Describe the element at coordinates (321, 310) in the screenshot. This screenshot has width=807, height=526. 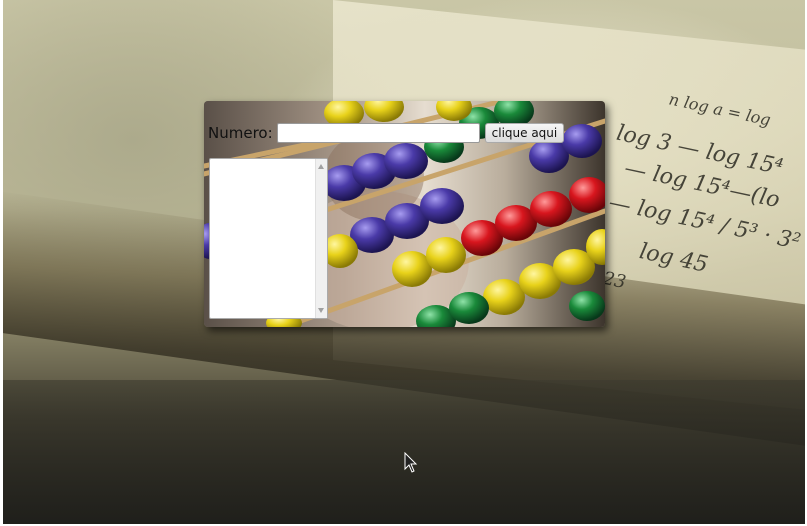
I see `scroll-down-arrow-icon` at that location.